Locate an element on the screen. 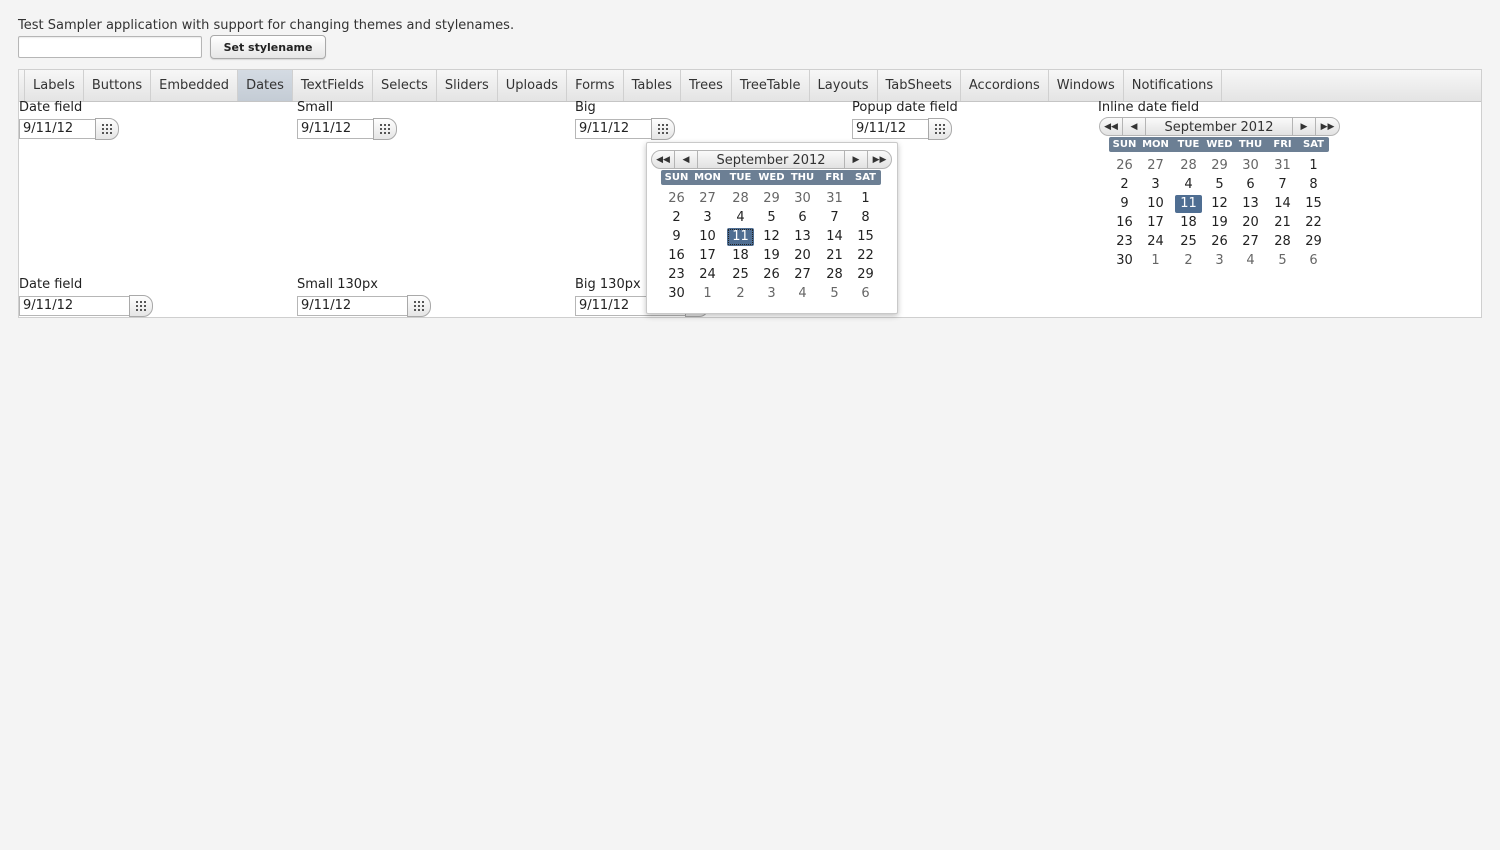  small-date-field-input: 9/11/12 is located at coordinates (335, 129).